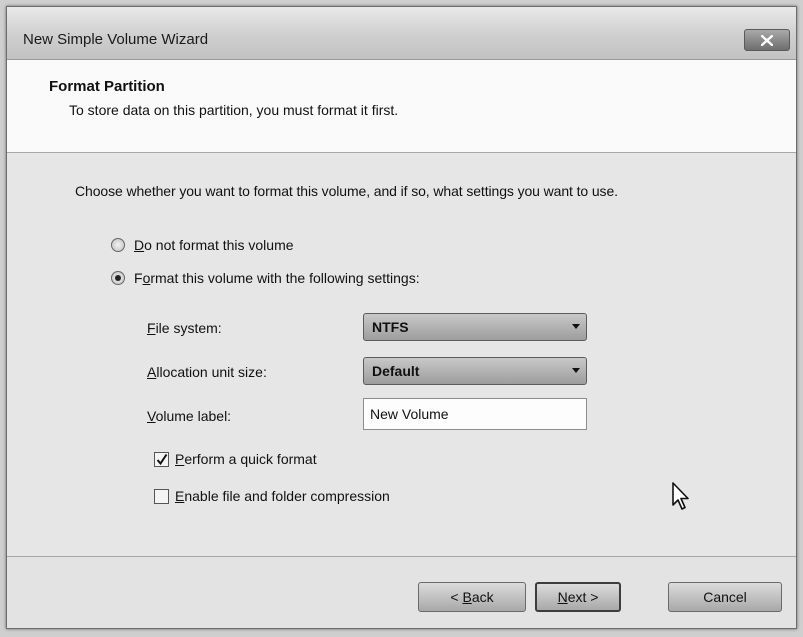  Describe the element at coordinates (475, 414) in the screenshot. I see `volume-label-input: New Volume` at that location.